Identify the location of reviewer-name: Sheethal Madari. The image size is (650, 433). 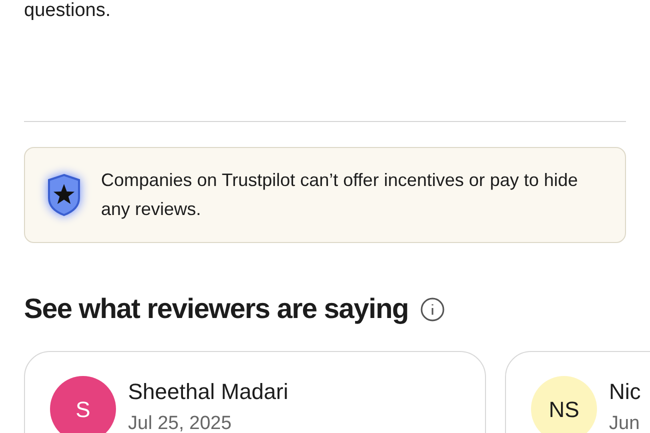
(208, 392).